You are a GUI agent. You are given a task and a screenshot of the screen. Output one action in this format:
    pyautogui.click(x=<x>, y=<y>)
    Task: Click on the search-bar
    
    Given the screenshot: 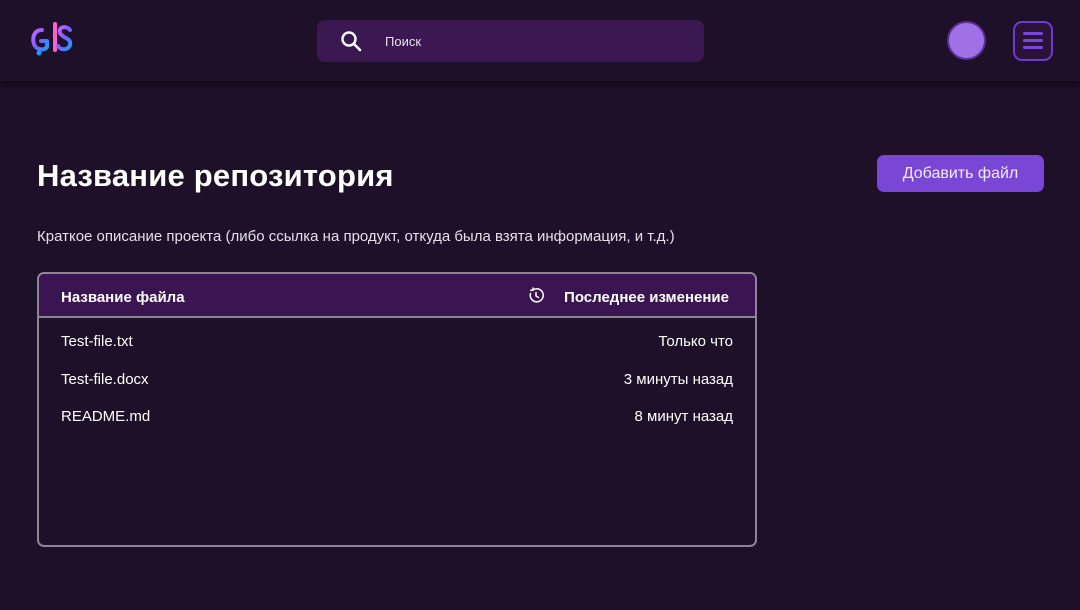 What is the action you would take?
    pyautogui.click(x=510, y=41)
    